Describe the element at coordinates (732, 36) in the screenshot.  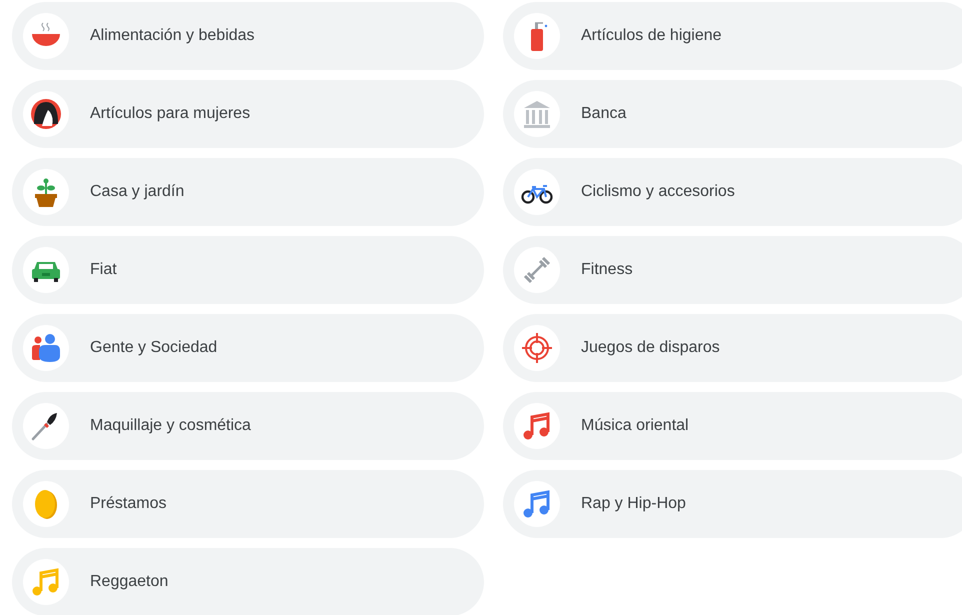
I see `category-button: Artículos de higiene` at that location.